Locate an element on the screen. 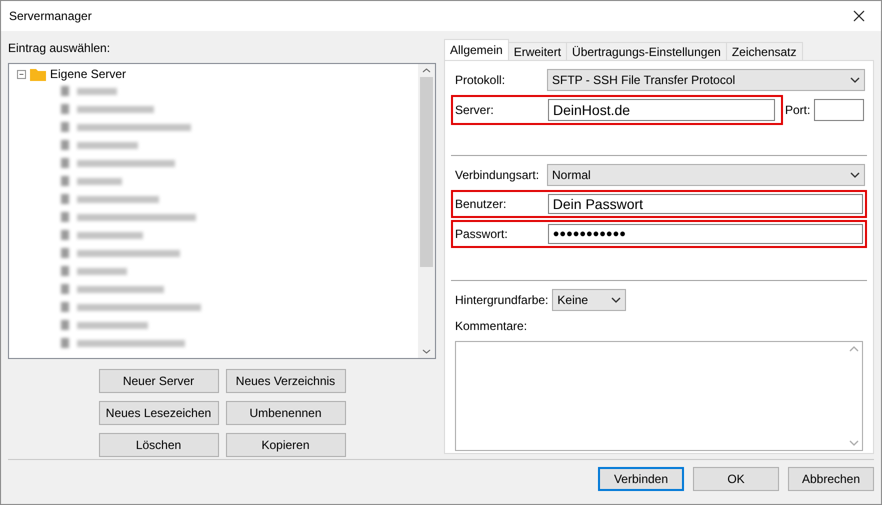 The image size is (882, 505). tab: Allgemein is located at coordinates (476, 50).